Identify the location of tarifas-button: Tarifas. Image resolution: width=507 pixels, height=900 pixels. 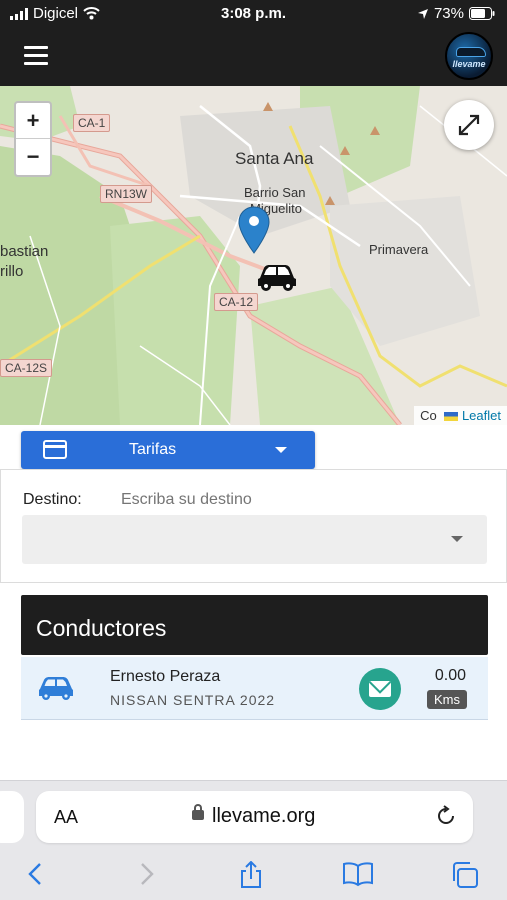
(168, 450).